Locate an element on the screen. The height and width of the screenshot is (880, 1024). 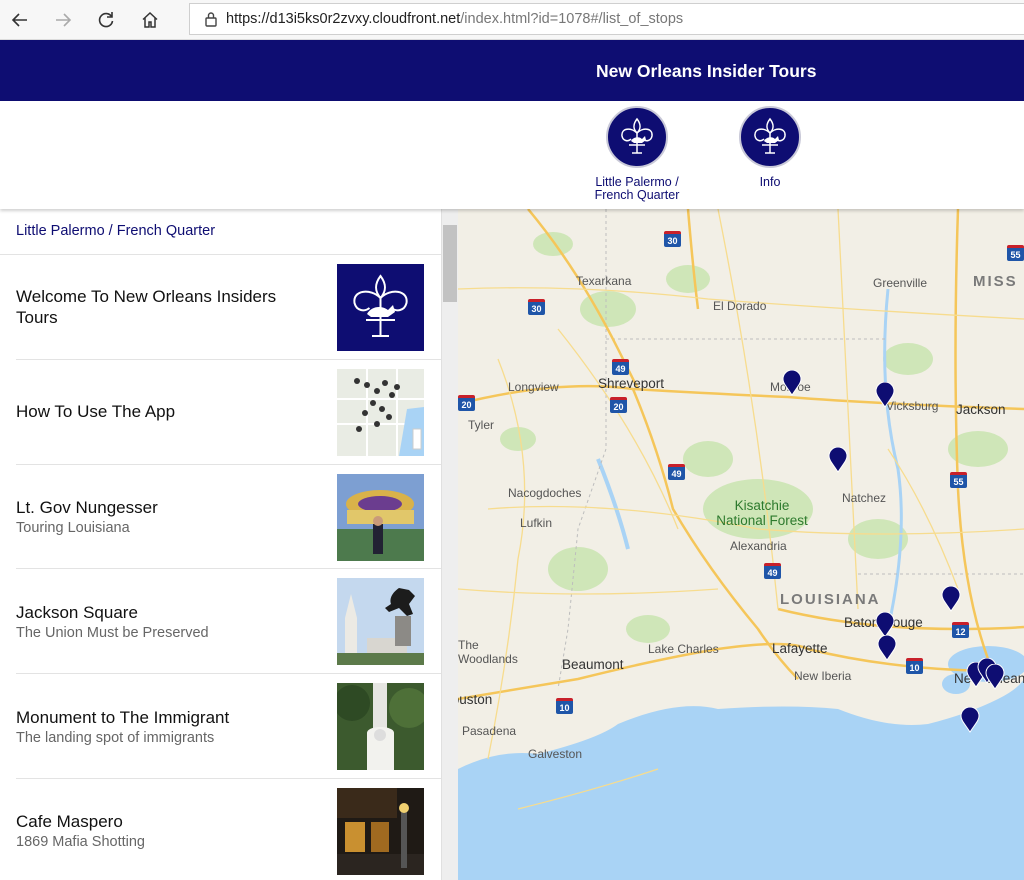
list-item: Welcome To New Orleans Insiders Tours is located at coordinates (228, 307).